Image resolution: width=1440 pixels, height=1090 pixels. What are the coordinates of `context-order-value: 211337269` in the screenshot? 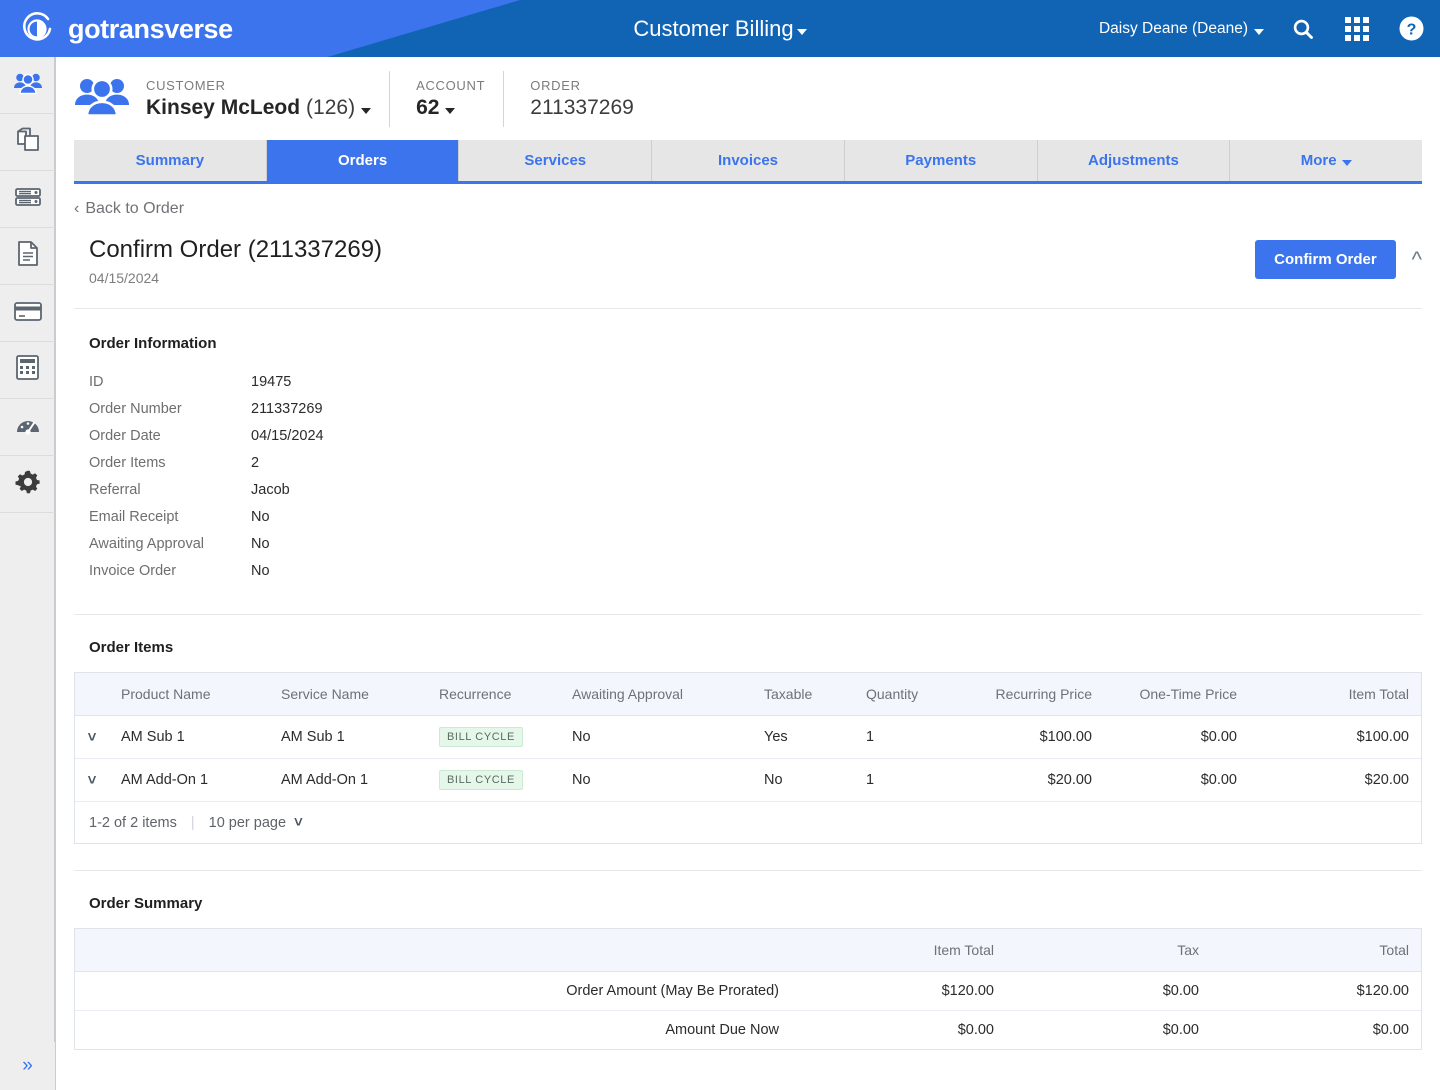 It's located at (582, 108).